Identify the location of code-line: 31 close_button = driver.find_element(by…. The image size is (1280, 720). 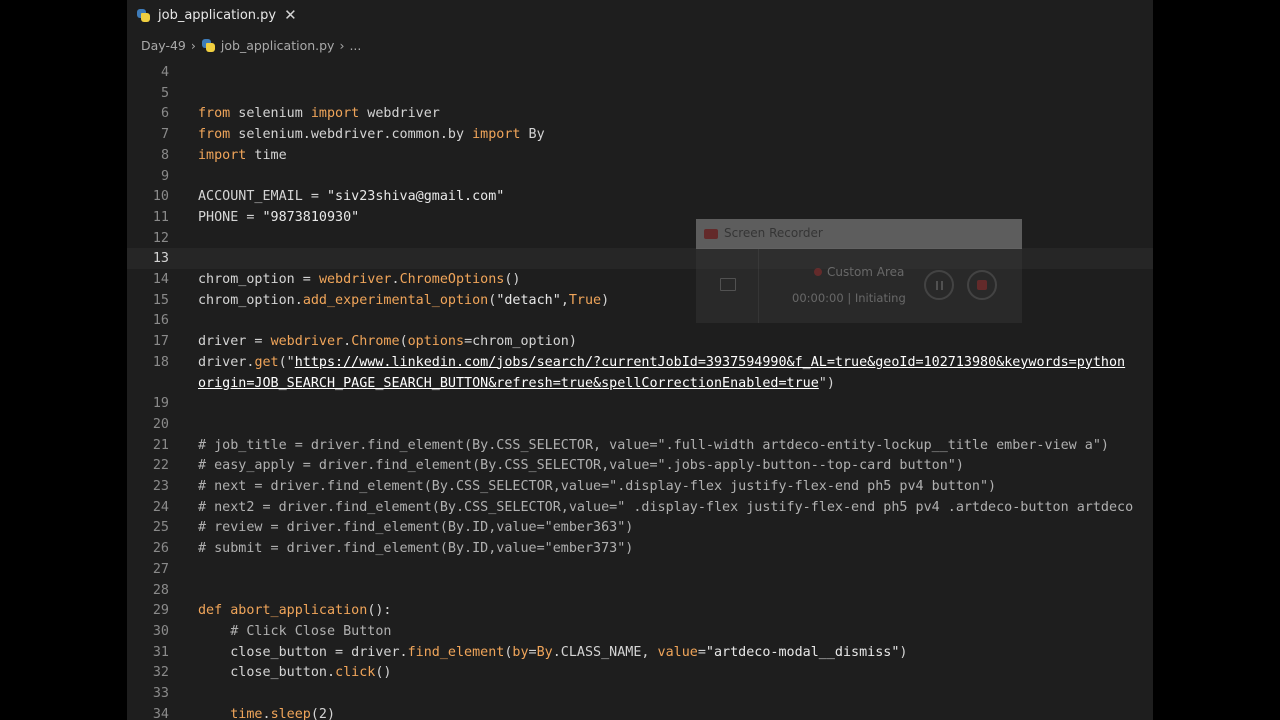
(640, 652).